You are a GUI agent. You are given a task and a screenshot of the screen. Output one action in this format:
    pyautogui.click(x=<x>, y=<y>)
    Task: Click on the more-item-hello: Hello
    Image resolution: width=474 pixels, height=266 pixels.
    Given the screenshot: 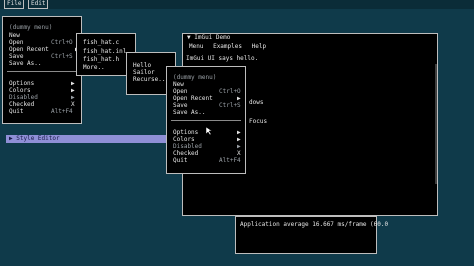 What is the action you would take?
    pyautogui.click(x=142, y=65)
    